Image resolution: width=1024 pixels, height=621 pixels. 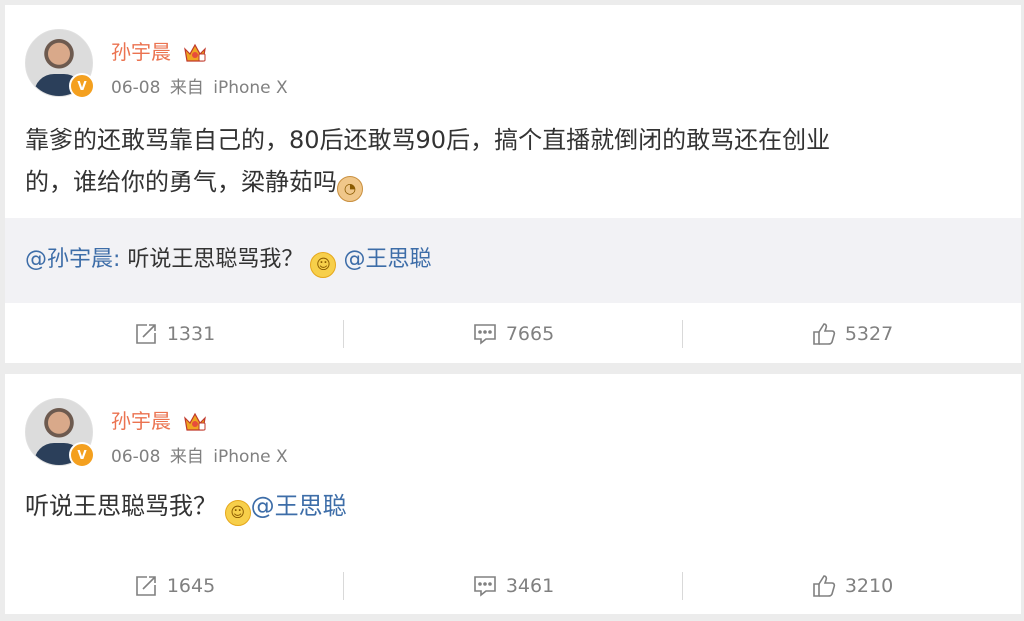 I want to click on repost-count: 1331, so click(x=191, y=334).